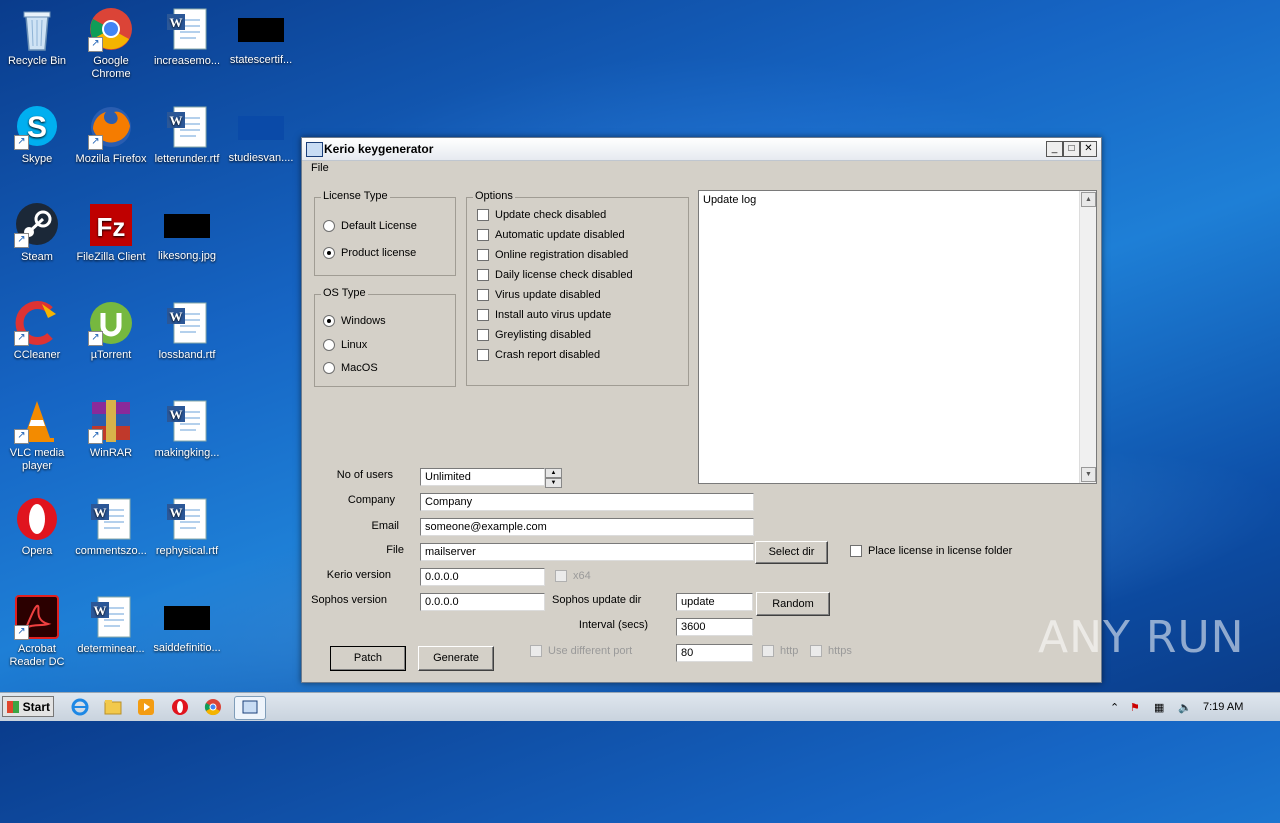 This screenshot has width=1280, height=823. Describe the element at coordinates (456, 658) in the screenshot. I see `generate-button: Generate` at that location.